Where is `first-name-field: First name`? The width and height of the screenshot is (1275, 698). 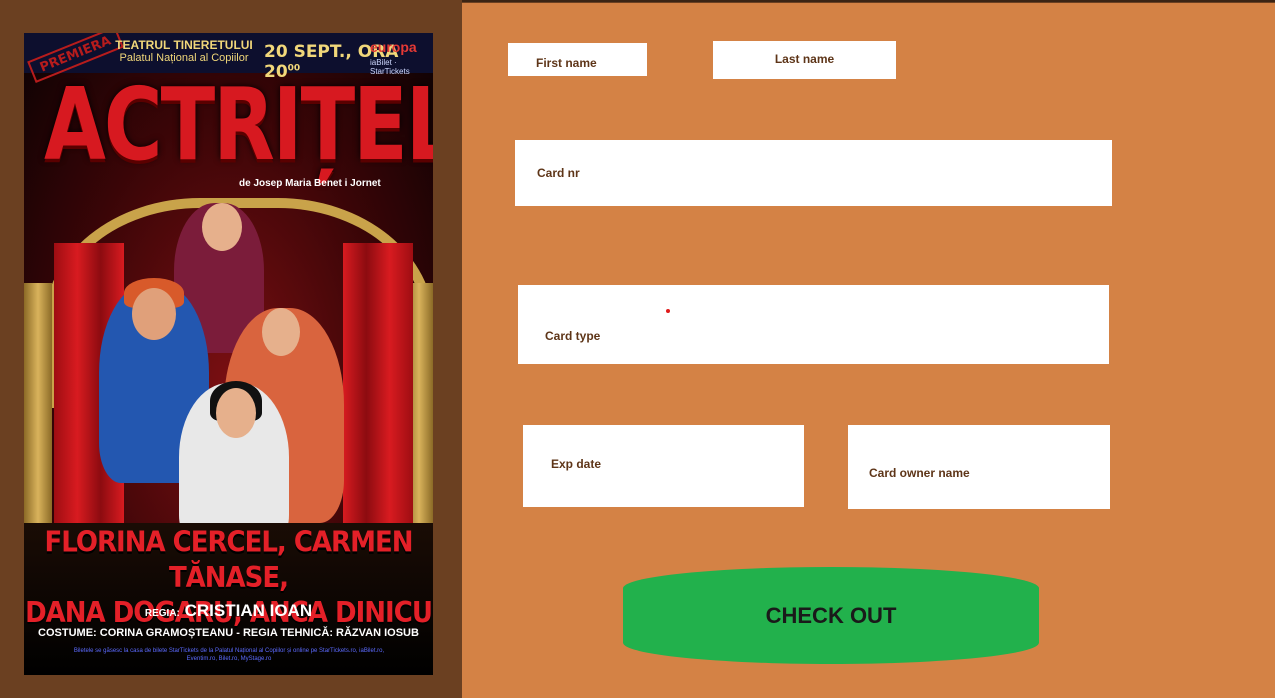
first-name-field: First name is located at coordinates (577, 59).